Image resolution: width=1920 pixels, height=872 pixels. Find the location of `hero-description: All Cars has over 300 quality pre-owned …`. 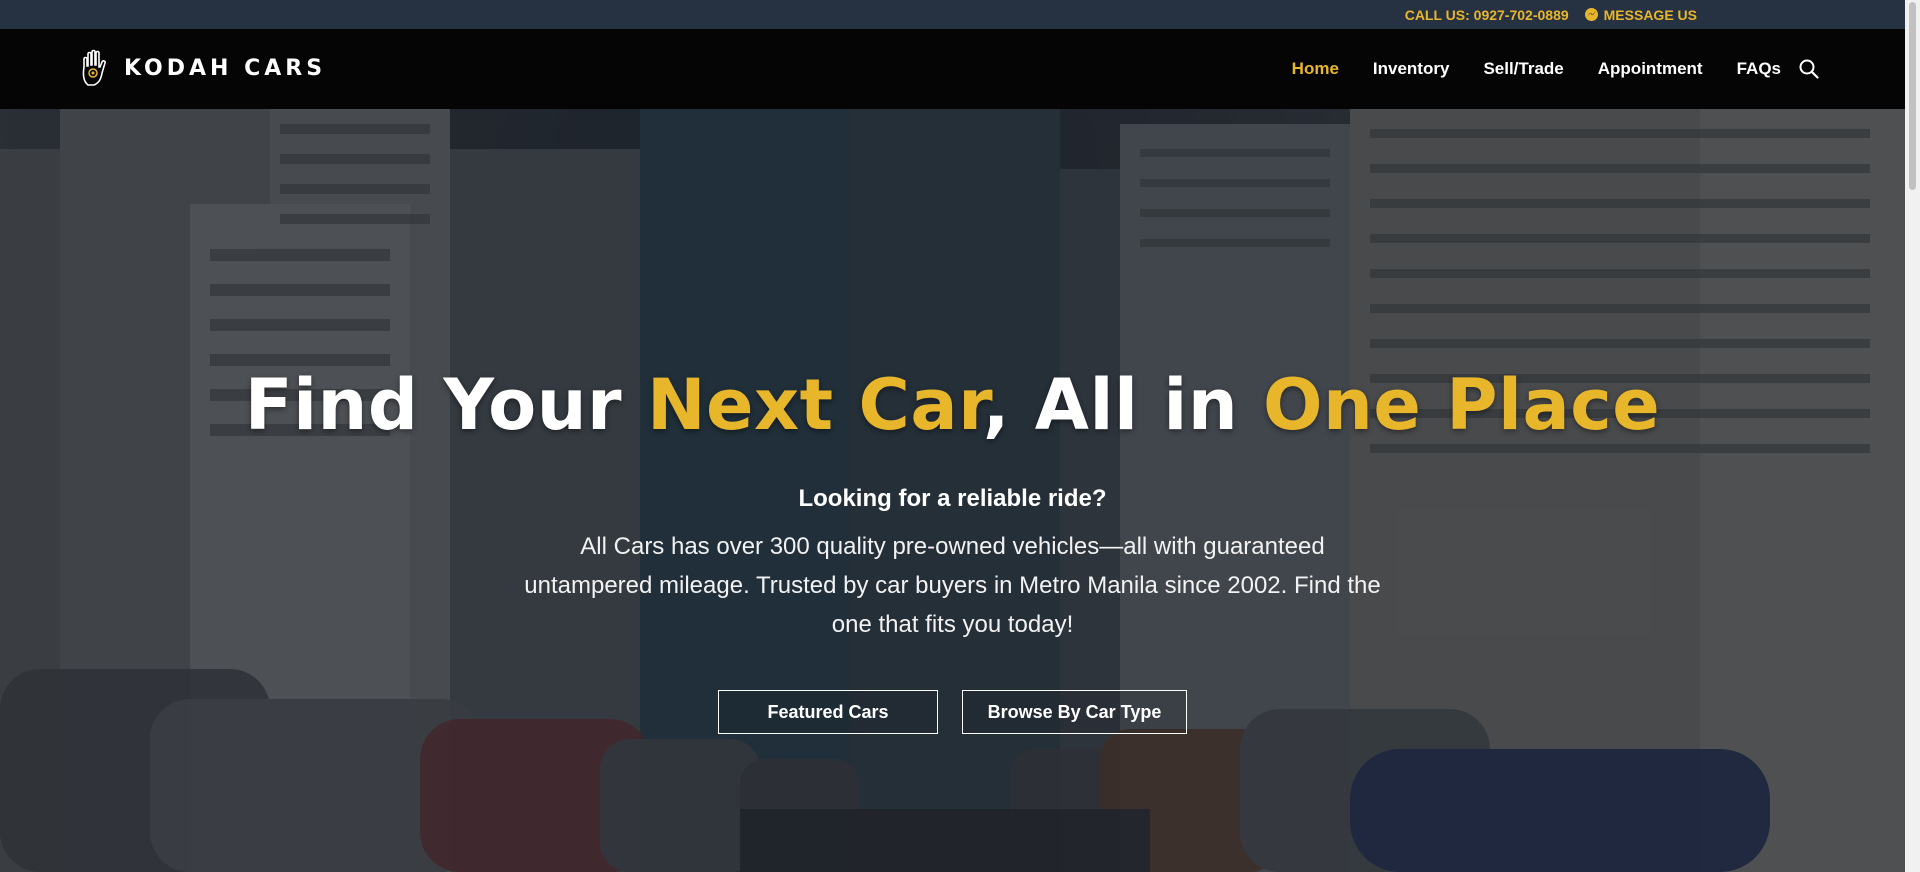

hero-description: All Cars has over 300 quality pre-owned … is located at coordinates (952, 585).